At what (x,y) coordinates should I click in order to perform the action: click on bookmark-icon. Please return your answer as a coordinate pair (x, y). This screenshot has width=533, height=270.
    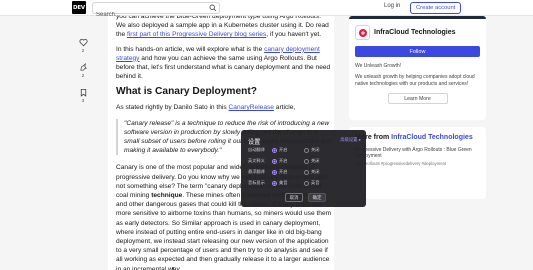
    Looking at the image, I should click on (83, 92).